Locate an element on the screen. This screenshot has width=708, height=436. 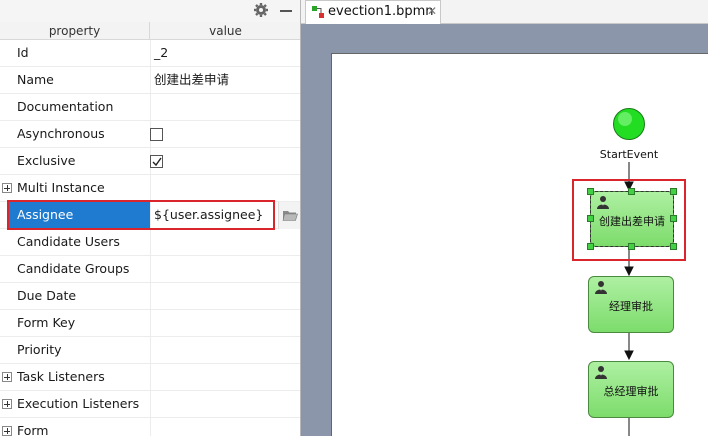
property-row-priority: Priority is located at coordinates (150, 350).